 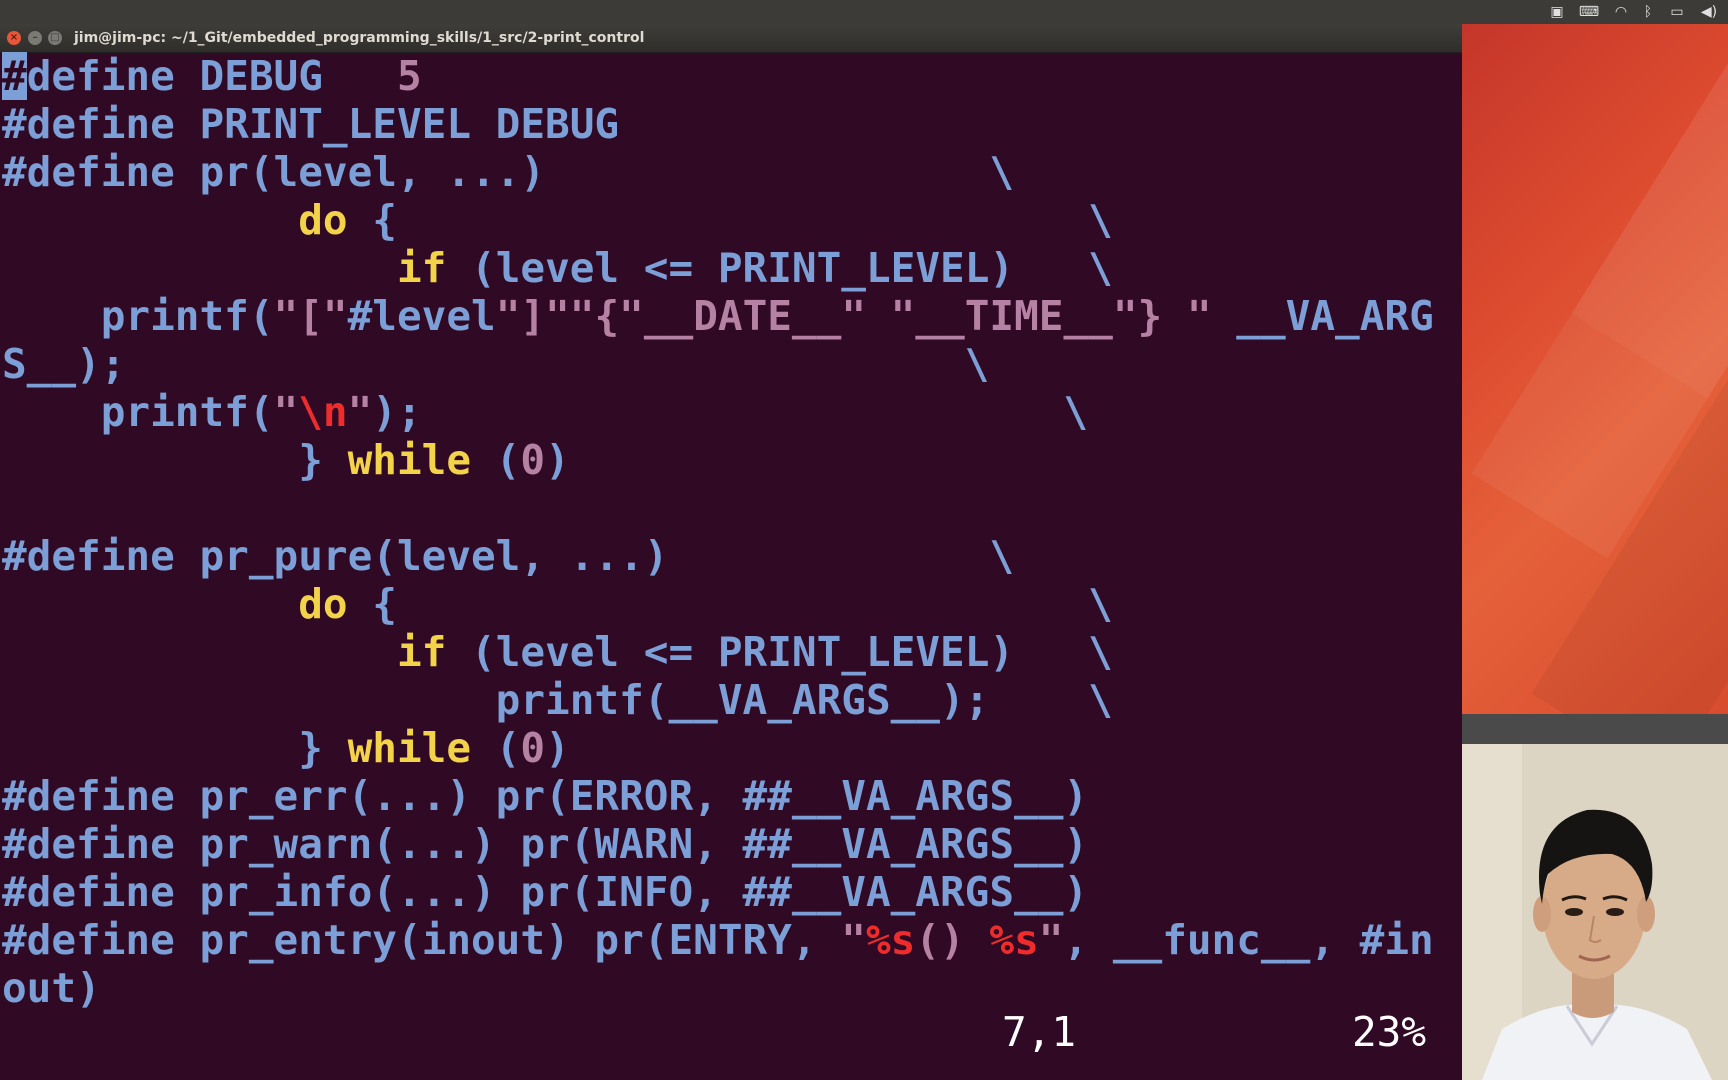 I want to click on code-line: printf("\n"); \, so click(x=731, y=412).